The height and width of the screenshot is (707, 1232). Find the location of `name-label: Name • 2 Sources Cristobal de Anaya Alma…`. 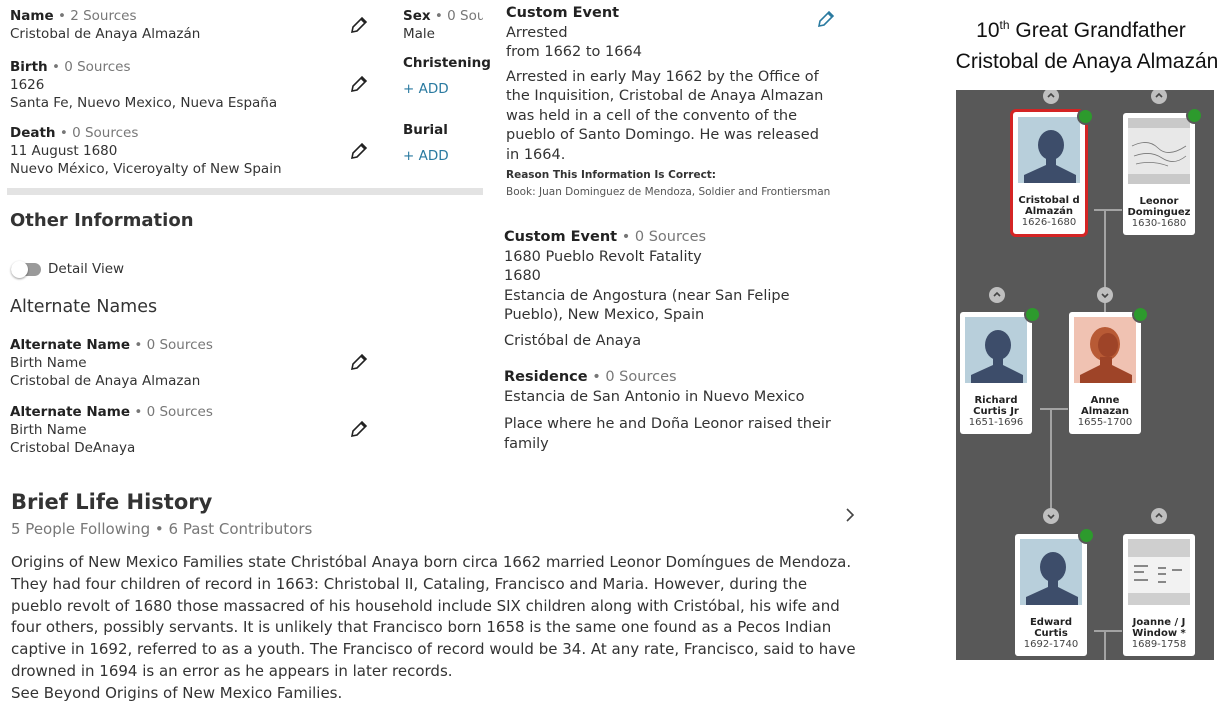

name-label: Name • 2 Sources Cristobal de Anaya Alma… is located at coordinates (105, 25).